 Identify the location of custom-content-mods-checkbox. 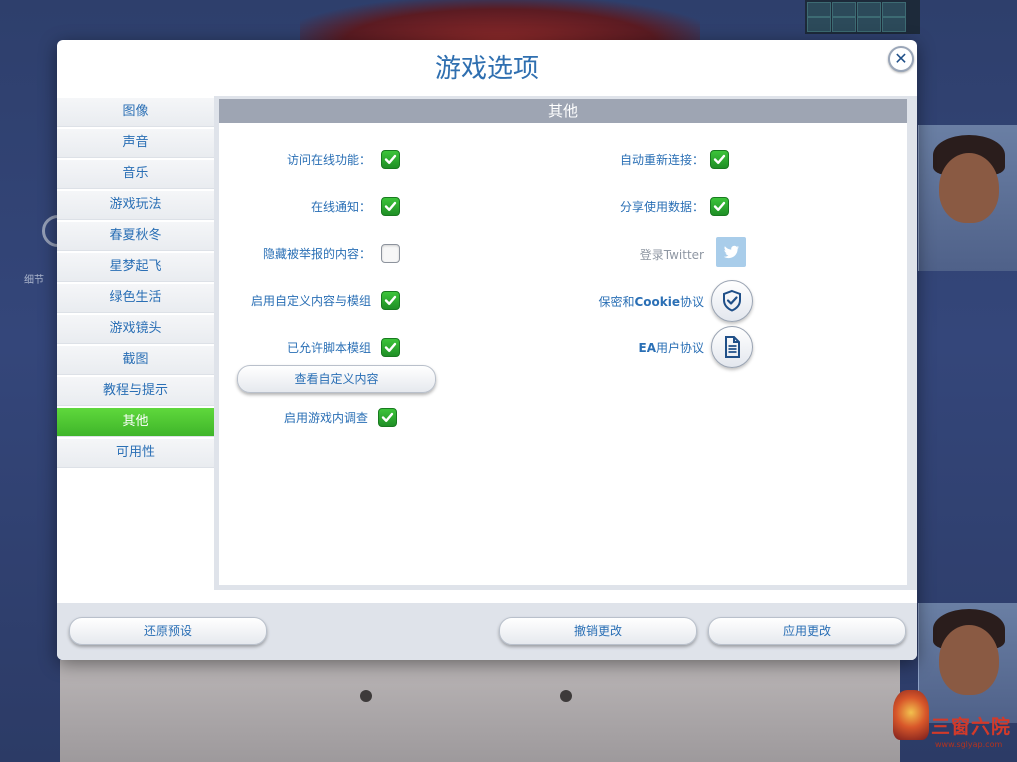
(390, 300).